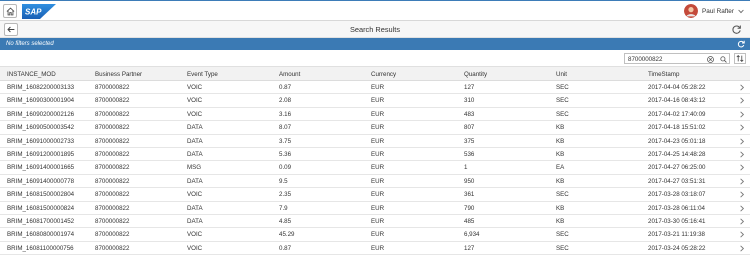 The image size is (750, 267). Describe the element at coordinates (289, 74) in the screenshot. I see `column-header-amount: Amount` at that location.